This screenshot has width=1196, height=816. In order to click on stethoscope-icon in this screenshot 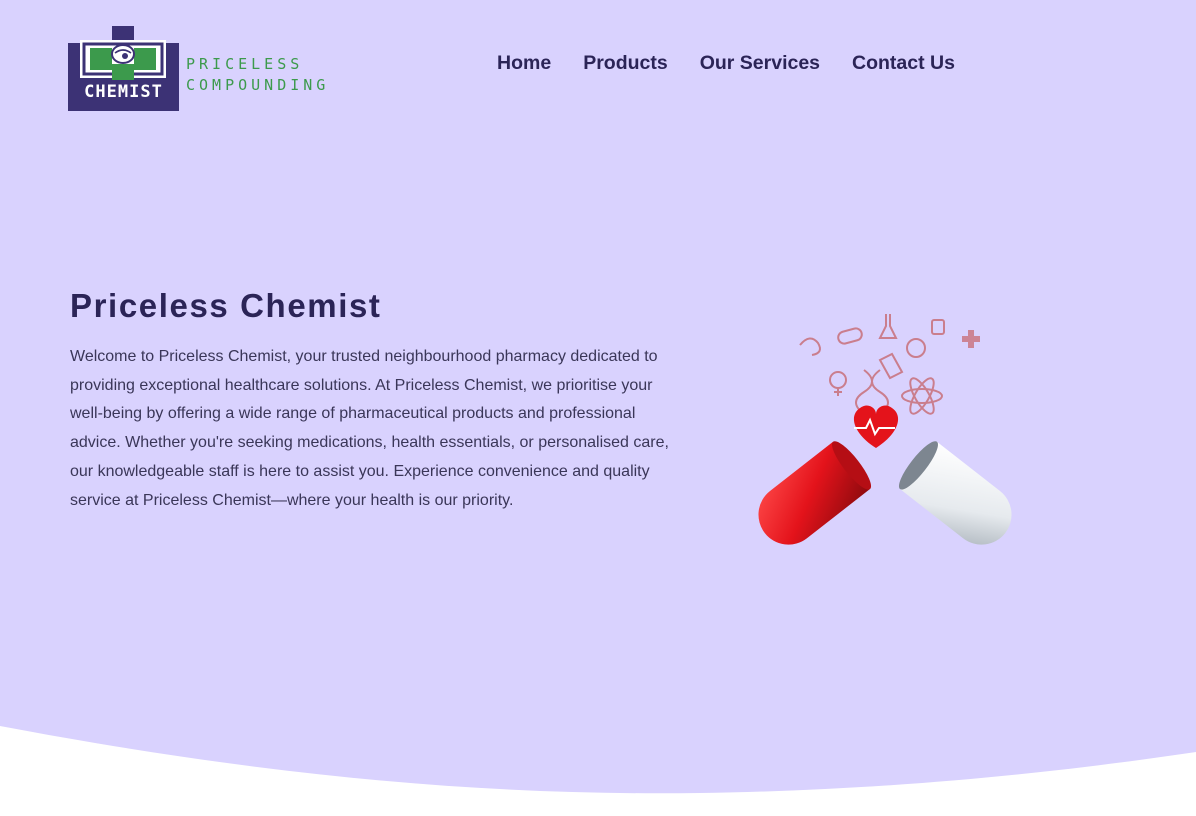, I will do `click(810, 346)`.